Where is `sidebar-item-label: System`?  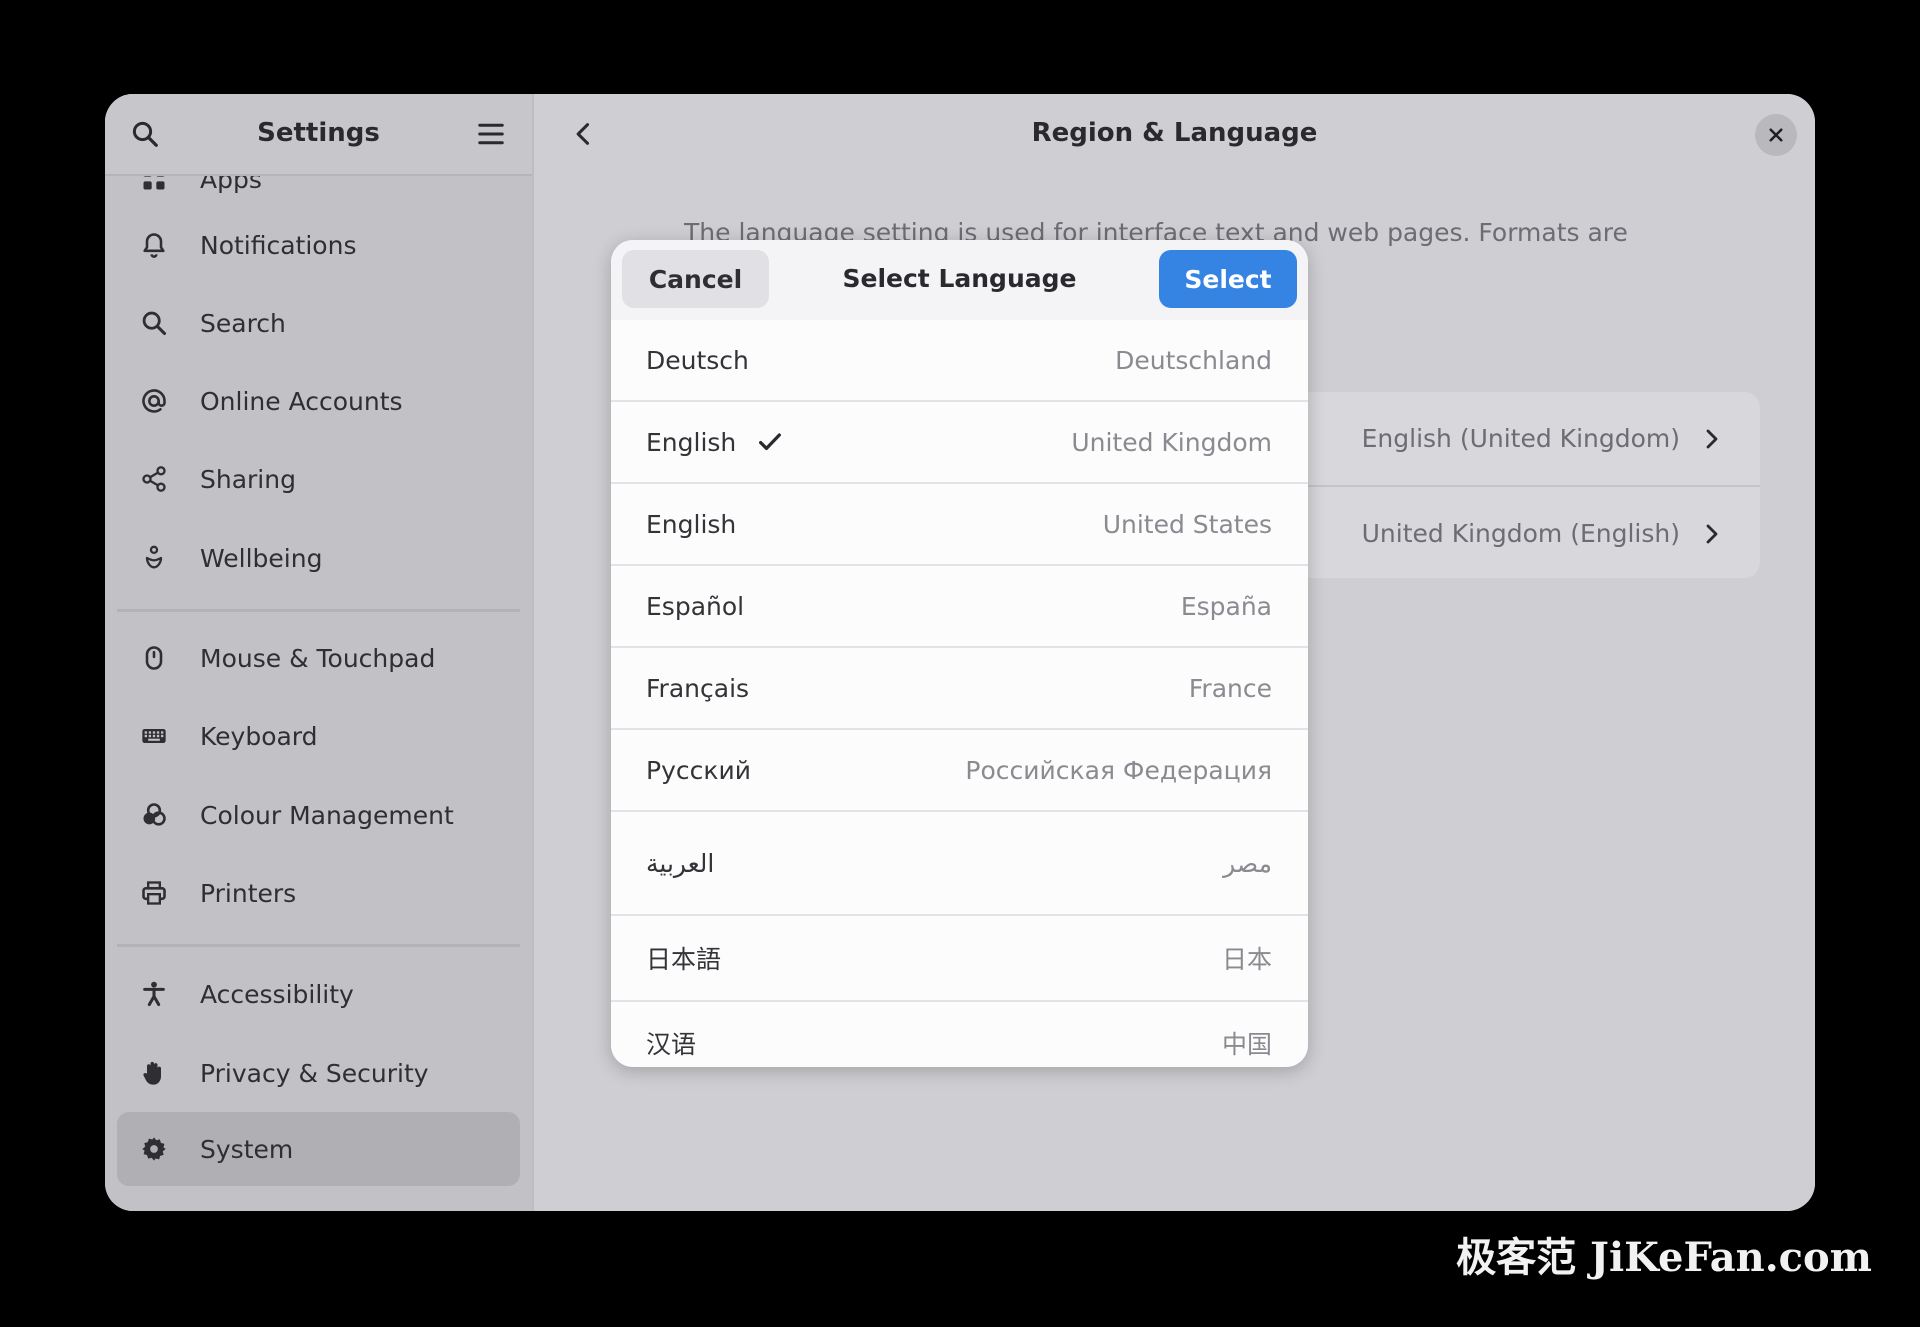
sidebar-item-label: System is located at coordinates (247, 1149).